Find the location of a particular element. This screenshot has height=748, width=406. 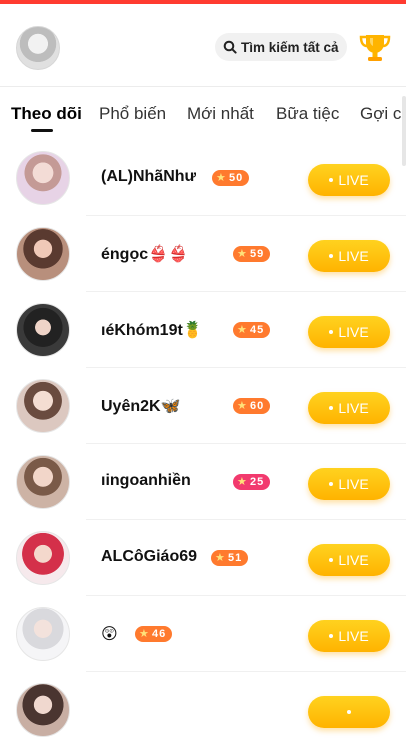

streamer-name: 😲 is located at coordinates (109, 634).